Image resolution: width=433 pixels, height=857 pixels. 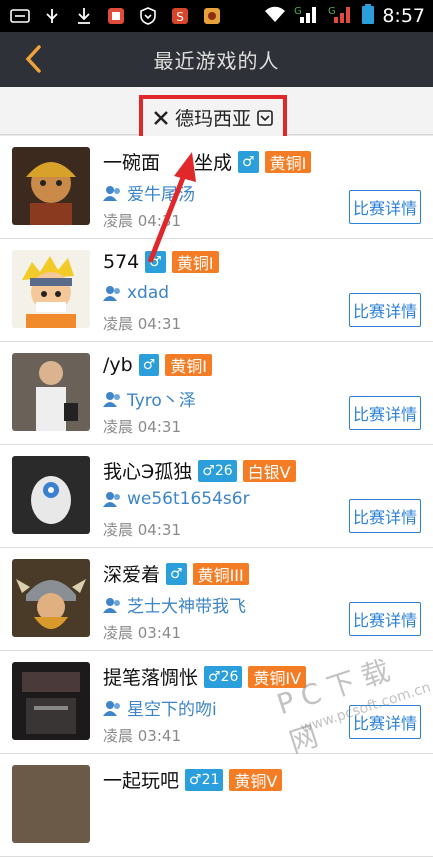 What do you see at coordinates (20, 16) in the screenshot?
I see `message-icon` at bounding box center [20, 16].